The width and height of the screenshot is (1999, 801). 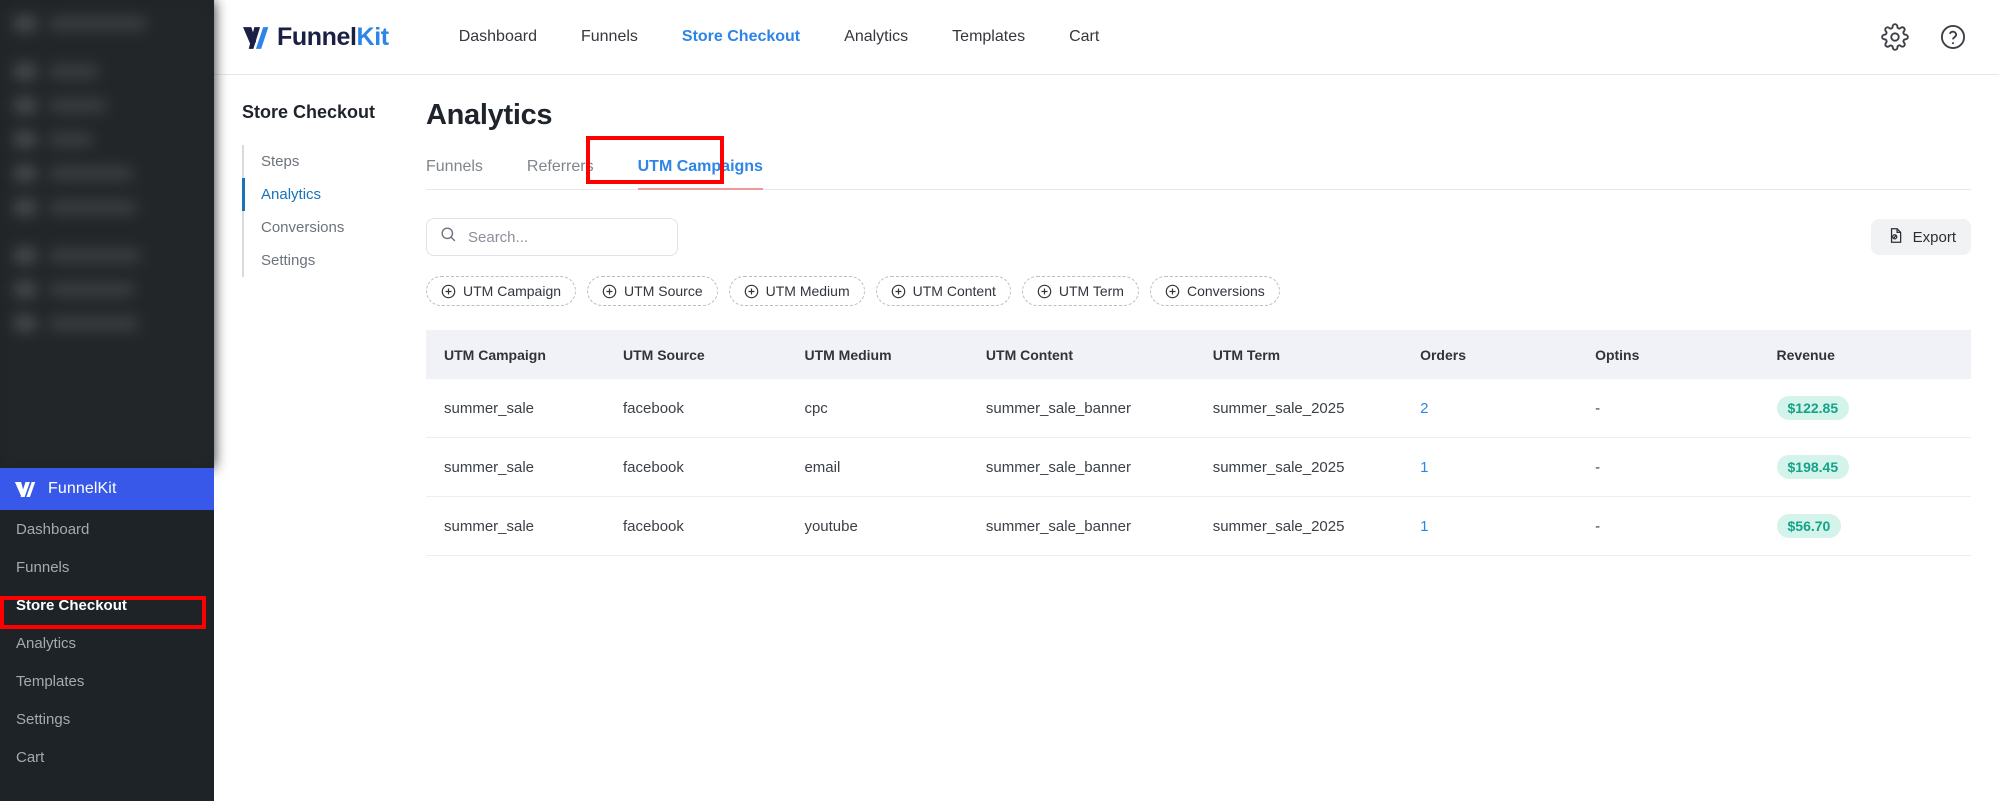 I want to click on orders-link: 2, so click(x=1424, y=408).